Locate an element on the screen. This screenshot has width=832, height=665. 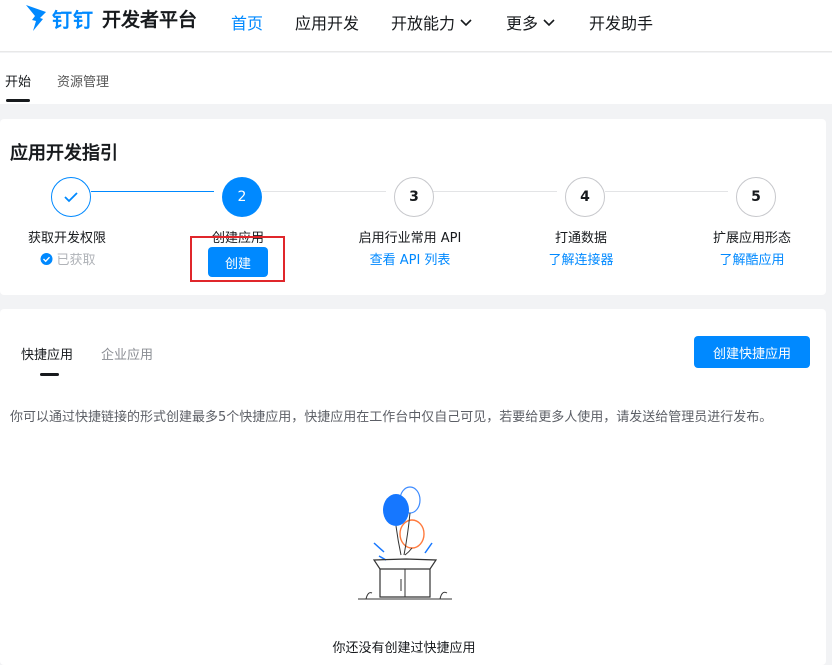
tab-enterprise-apps: 企业应用 is located at coordinates (127, 353).